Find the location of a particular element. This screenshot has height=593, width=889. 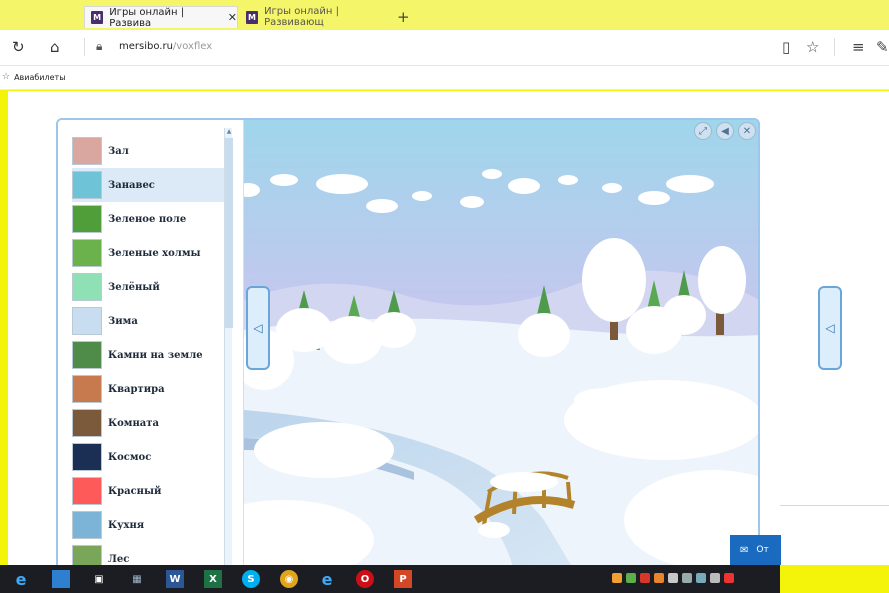

list-item-label: Зеленое поле is located at coordinates (147, 219).